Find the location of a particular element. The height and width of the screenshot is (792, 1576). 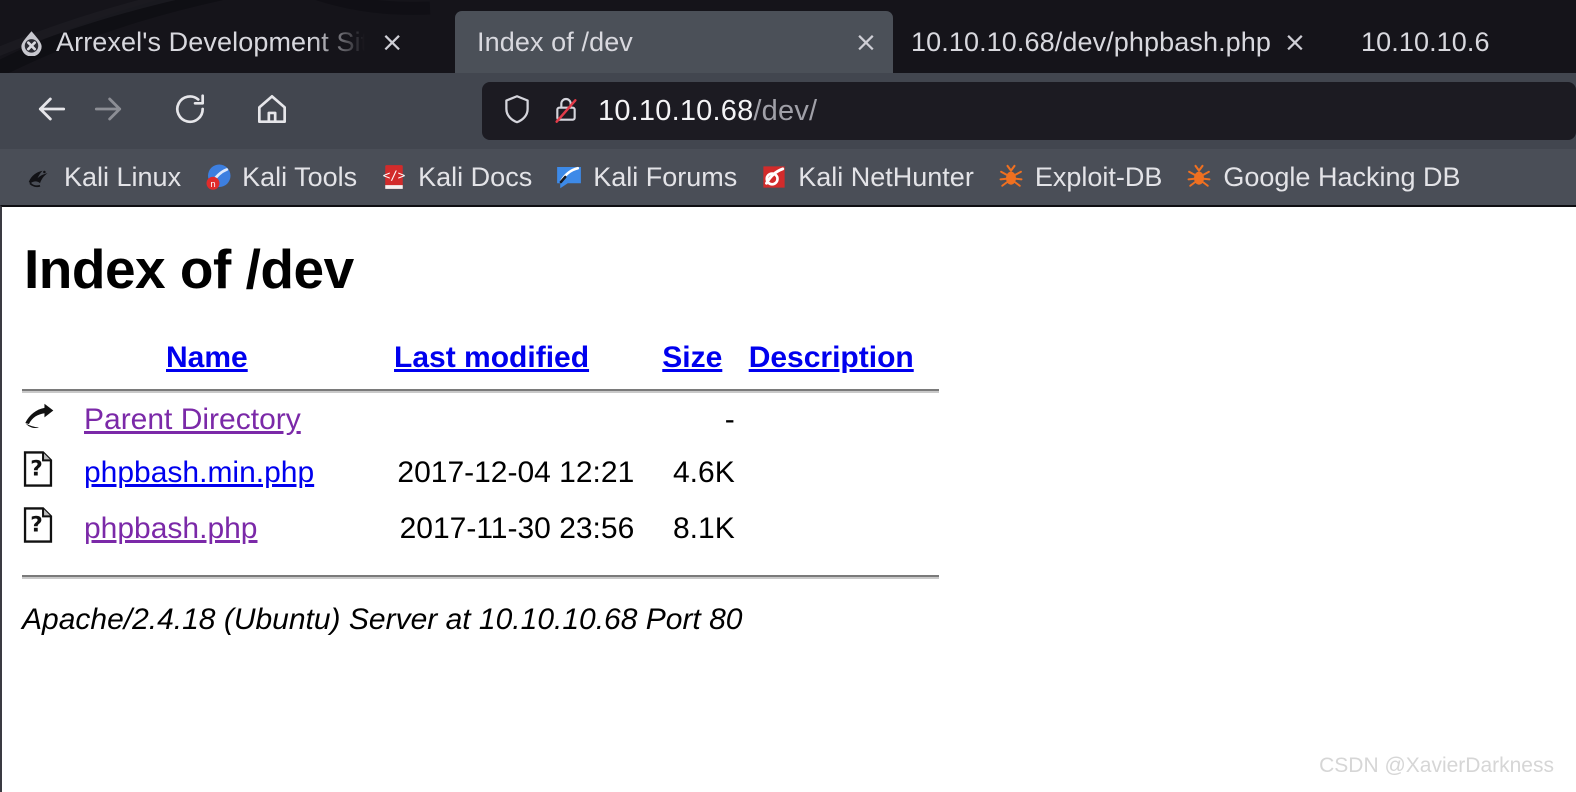

header-size: Size is located at coordinates (684, 364).